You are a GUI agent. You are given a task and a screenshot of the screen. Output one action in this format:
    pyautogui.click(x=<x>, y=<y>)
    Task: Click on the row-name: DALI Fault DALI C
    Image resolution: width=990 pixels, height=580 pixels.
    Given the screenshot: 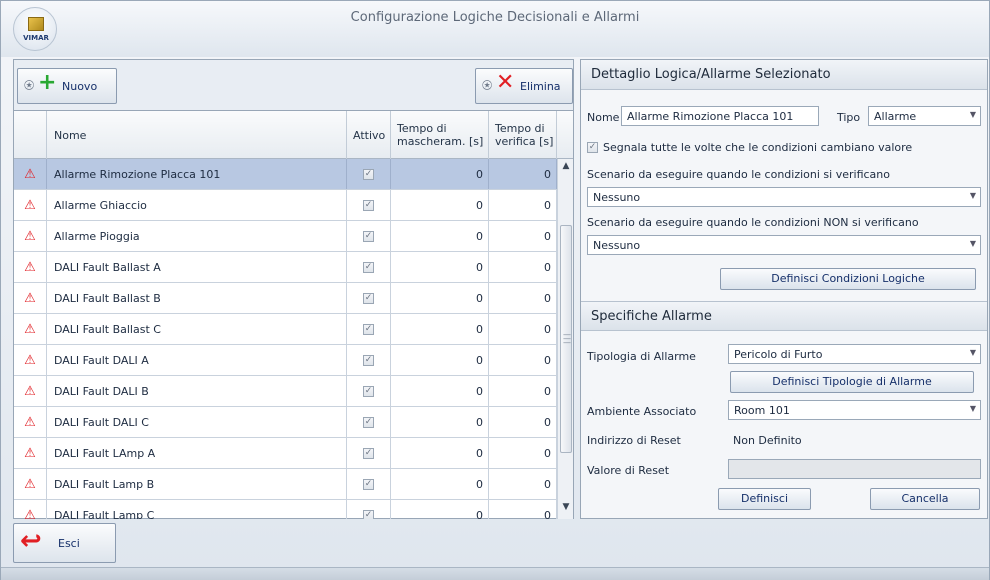 What is the action you would take?
    pyautogui.click(x=197, y=422)
    